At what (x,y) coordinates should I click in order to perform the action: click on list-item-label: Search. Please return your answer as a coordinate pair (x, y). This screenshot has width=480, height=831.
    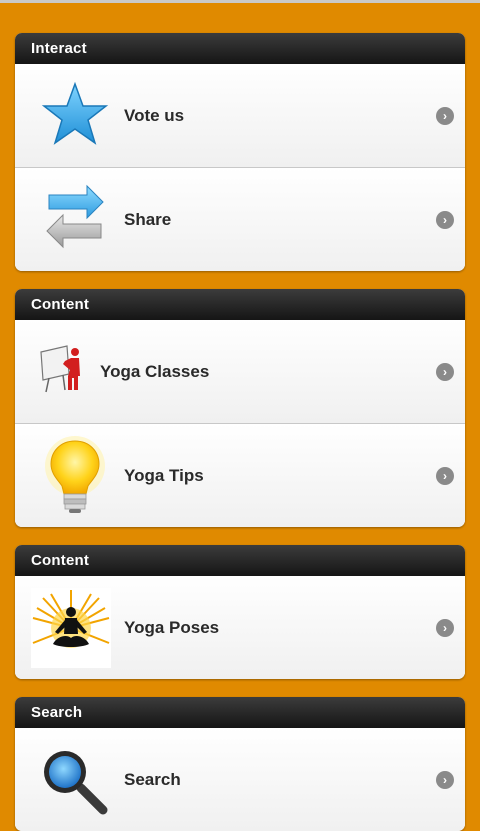
    Looking at the image, I should click on (152, 779).